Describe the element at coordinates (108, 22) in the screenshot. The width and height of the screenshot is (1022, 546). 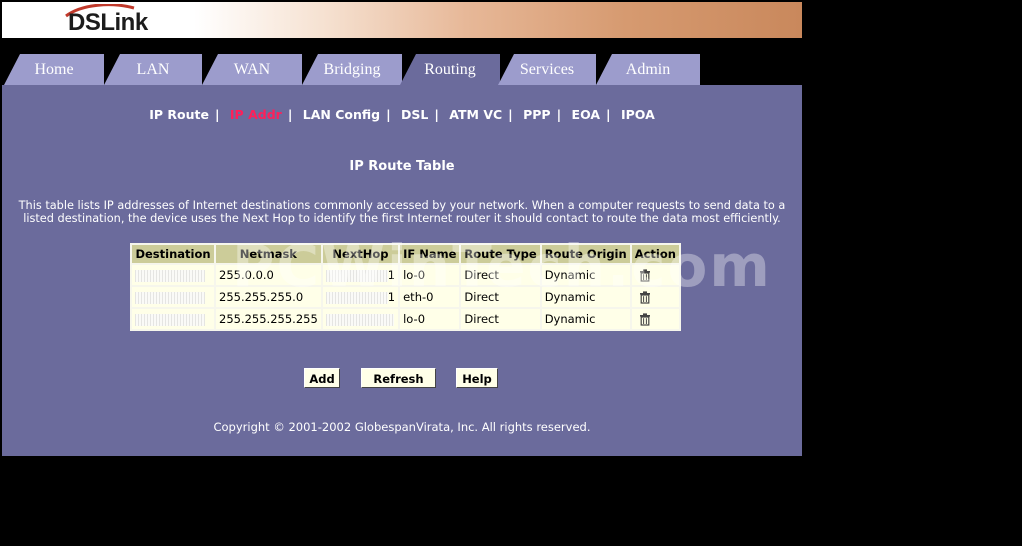
I see `logo-text: DSLink` at that location.